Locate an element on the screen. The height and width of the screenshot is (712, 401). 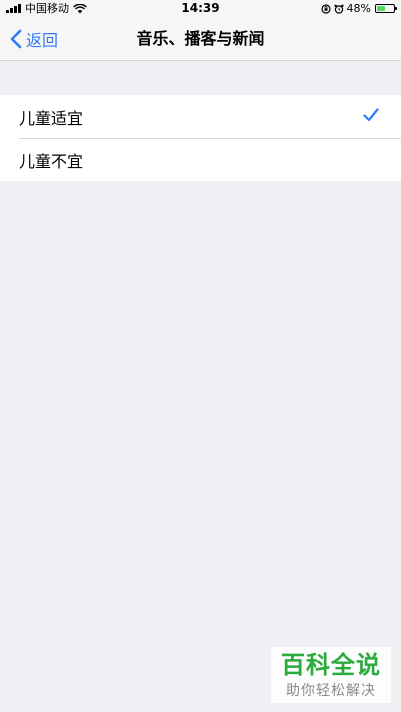
status-right: 48% is located at coordinates (358, 8).